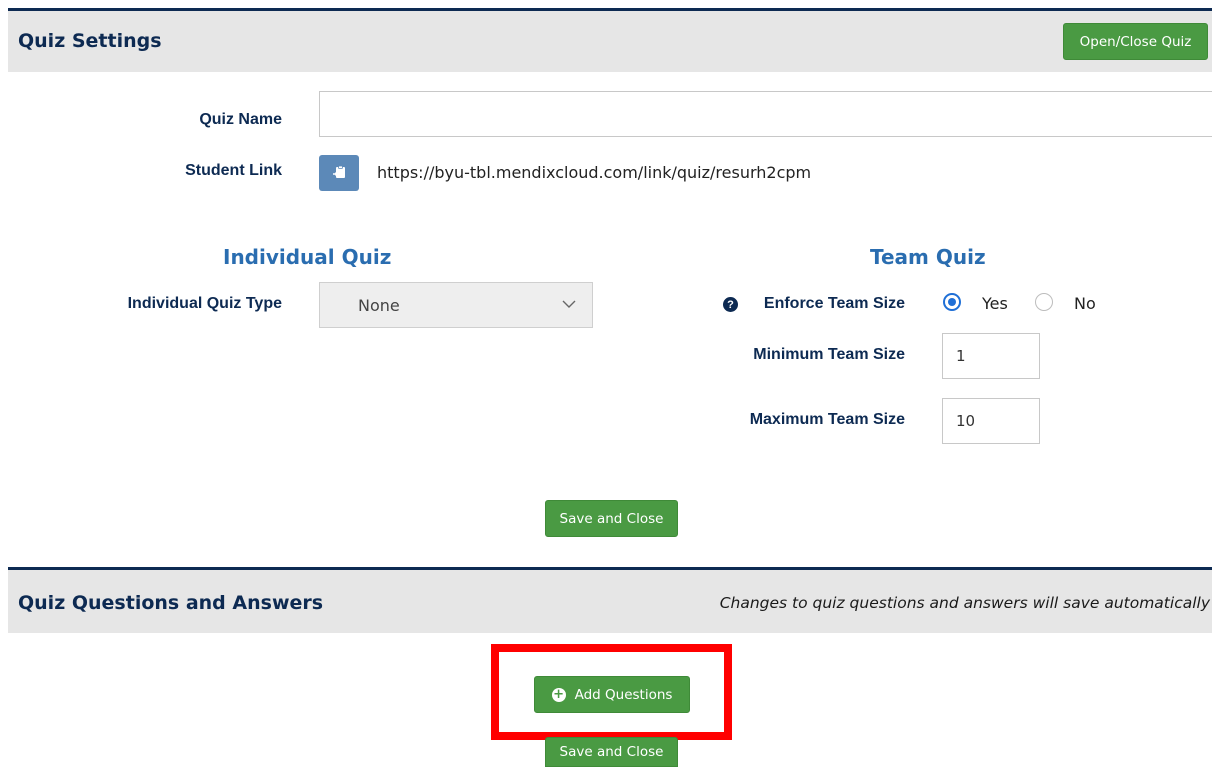  I want to click on chevron-down-icon, so click(569, 304).